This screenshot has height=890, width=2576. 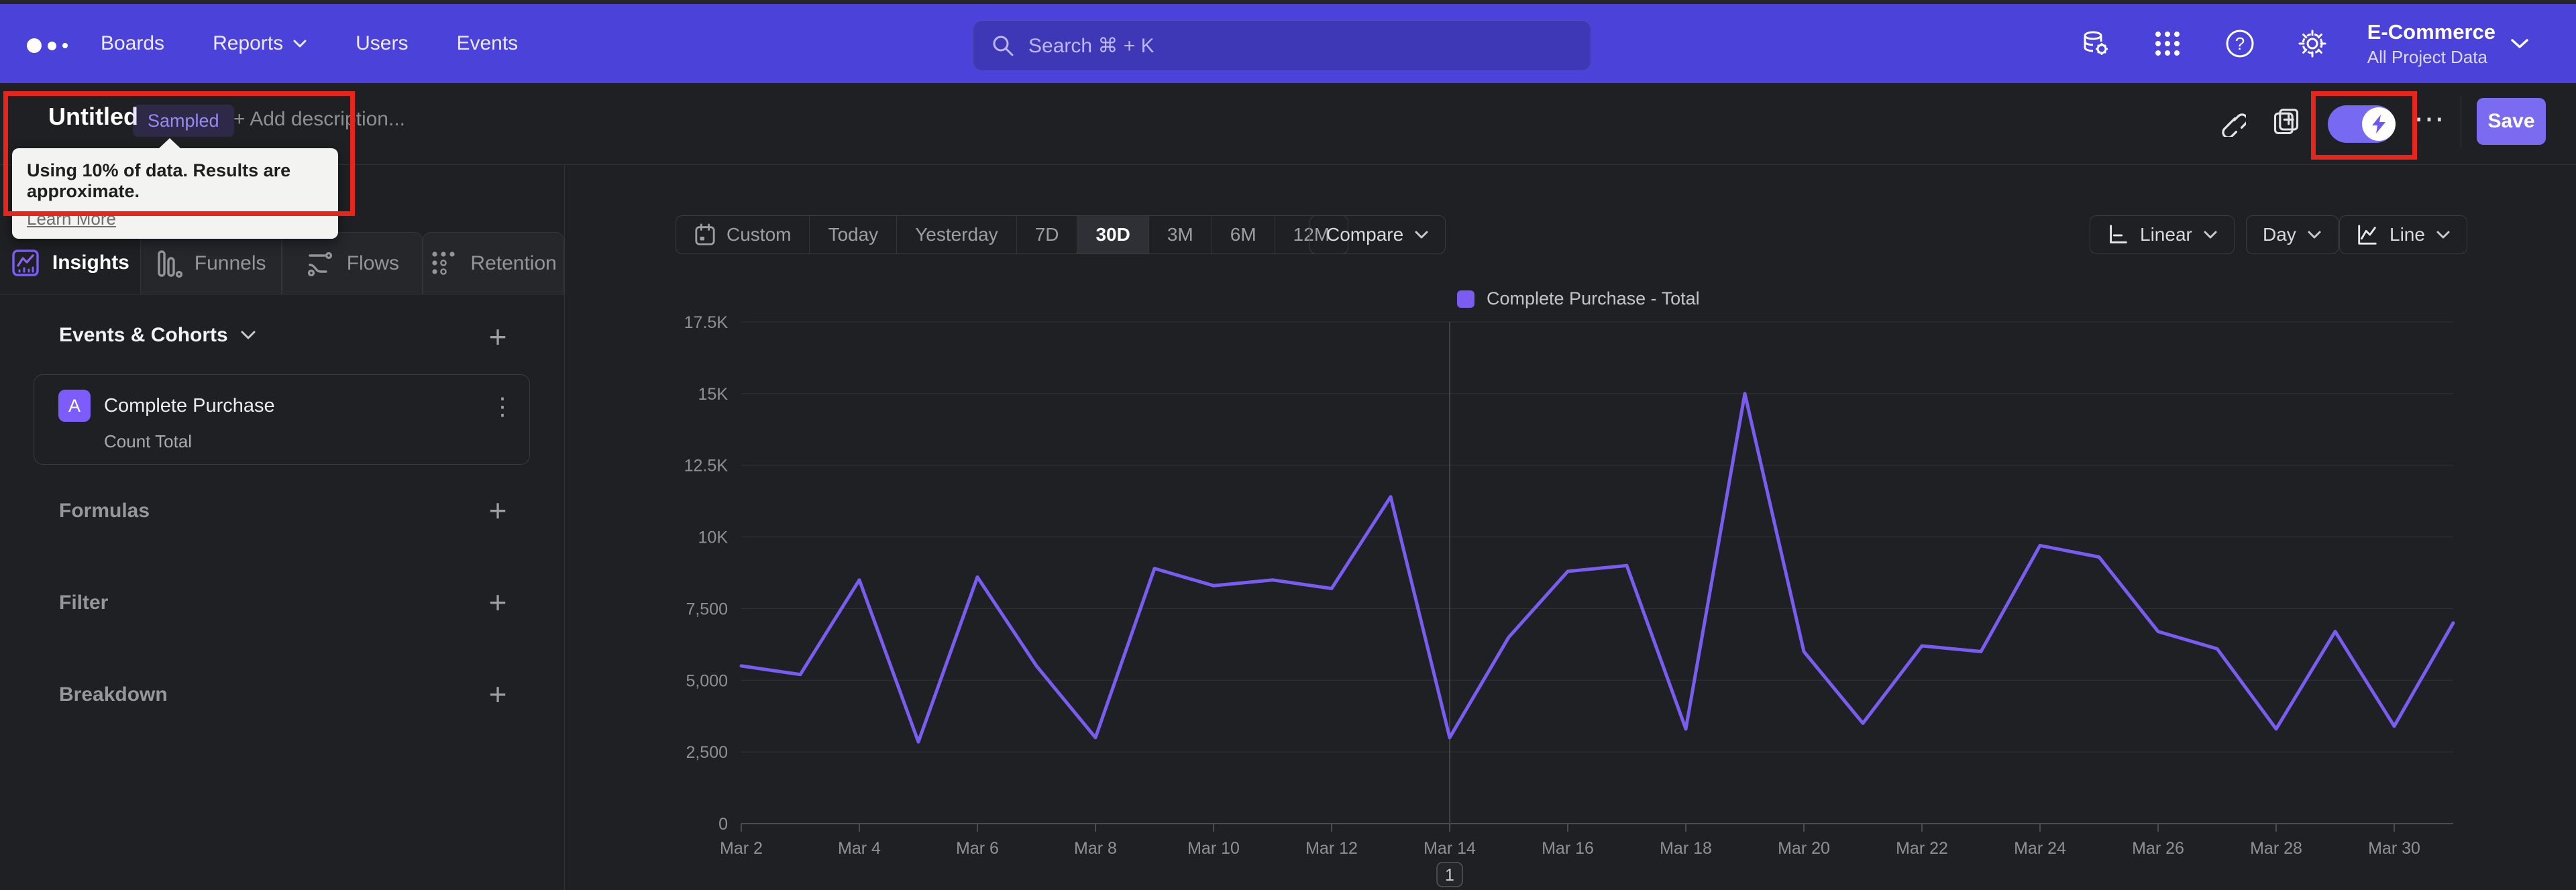 What do you see at coordinates (175, 219) in the screenshot?
I see `learn-more-link: Learn More` at bounding box center [175, 219].